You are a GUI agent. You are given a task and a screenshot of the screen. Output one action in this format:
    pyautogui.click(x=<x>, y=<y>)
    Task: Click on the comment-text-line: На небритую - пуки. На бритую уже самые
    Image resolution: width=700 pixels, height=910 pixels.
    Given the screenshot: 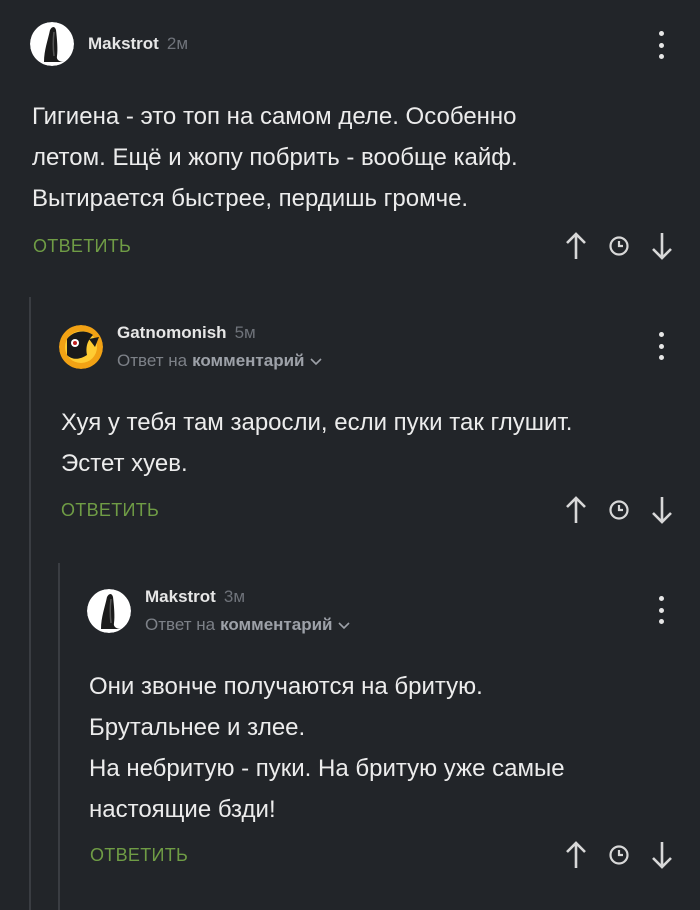 What is the action you would take?
    pyautogui.click(x=327, y=768)
    